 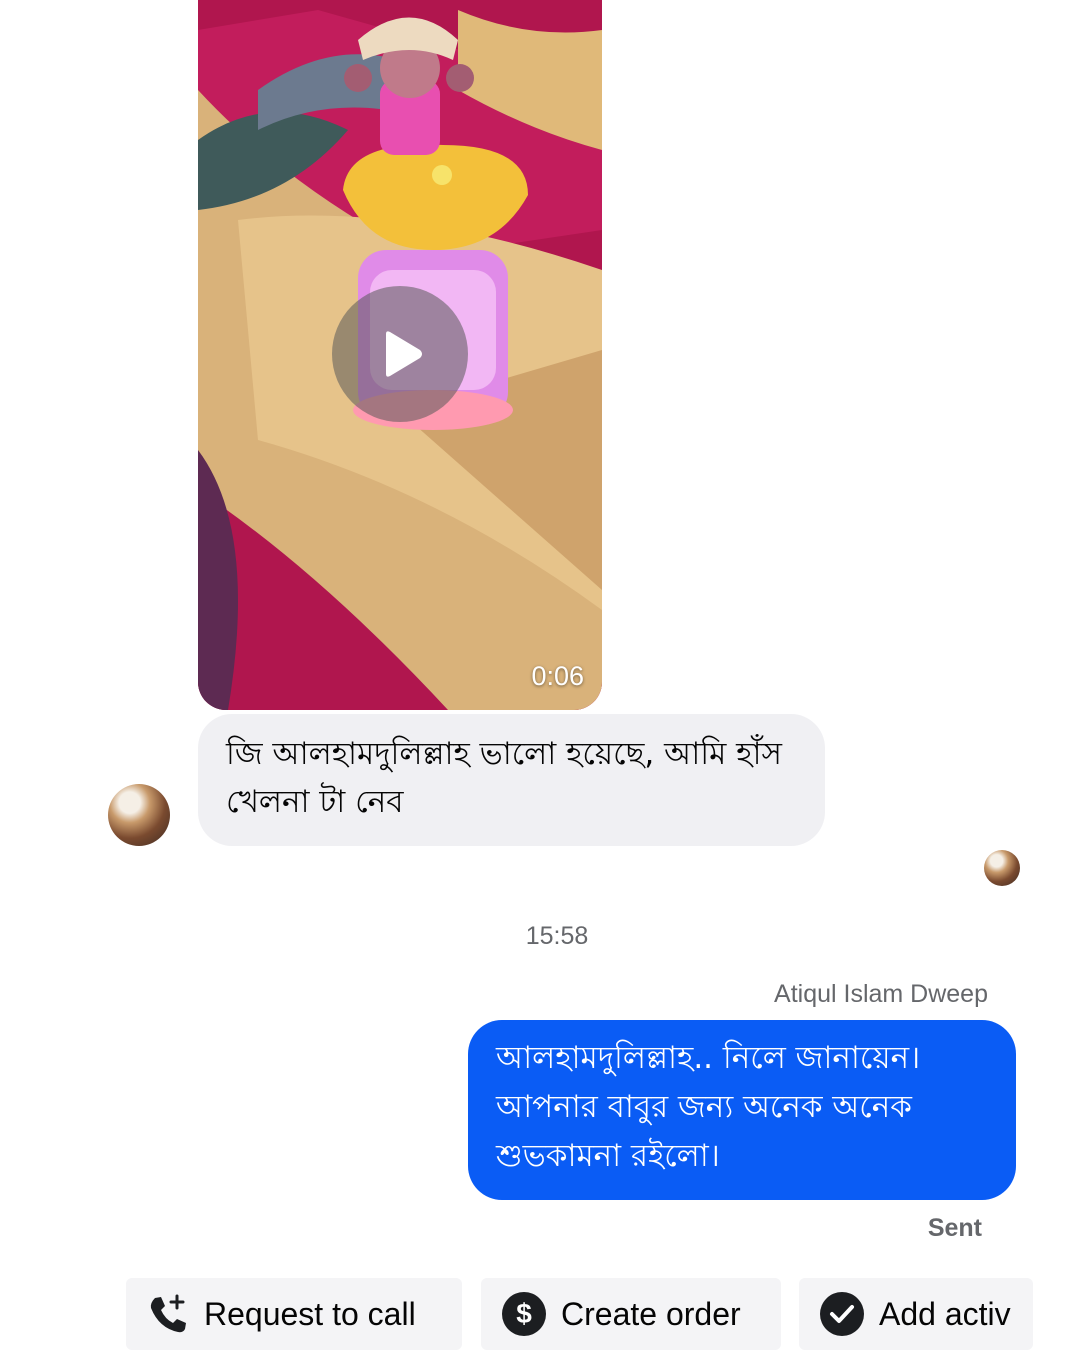 I want to click on add-activity-label: Add activ, so click(x=945, y=1313).